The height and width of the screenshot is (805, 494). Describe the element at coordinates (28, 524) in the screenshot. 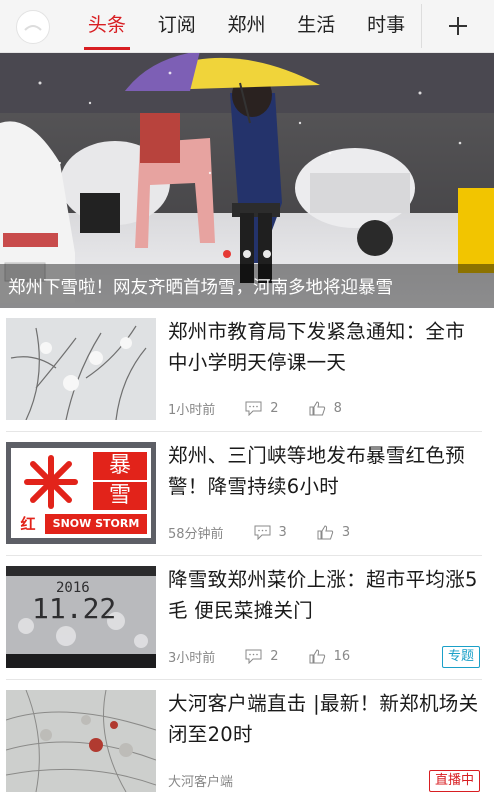

I see `thumb-label-red: 红` at that location.